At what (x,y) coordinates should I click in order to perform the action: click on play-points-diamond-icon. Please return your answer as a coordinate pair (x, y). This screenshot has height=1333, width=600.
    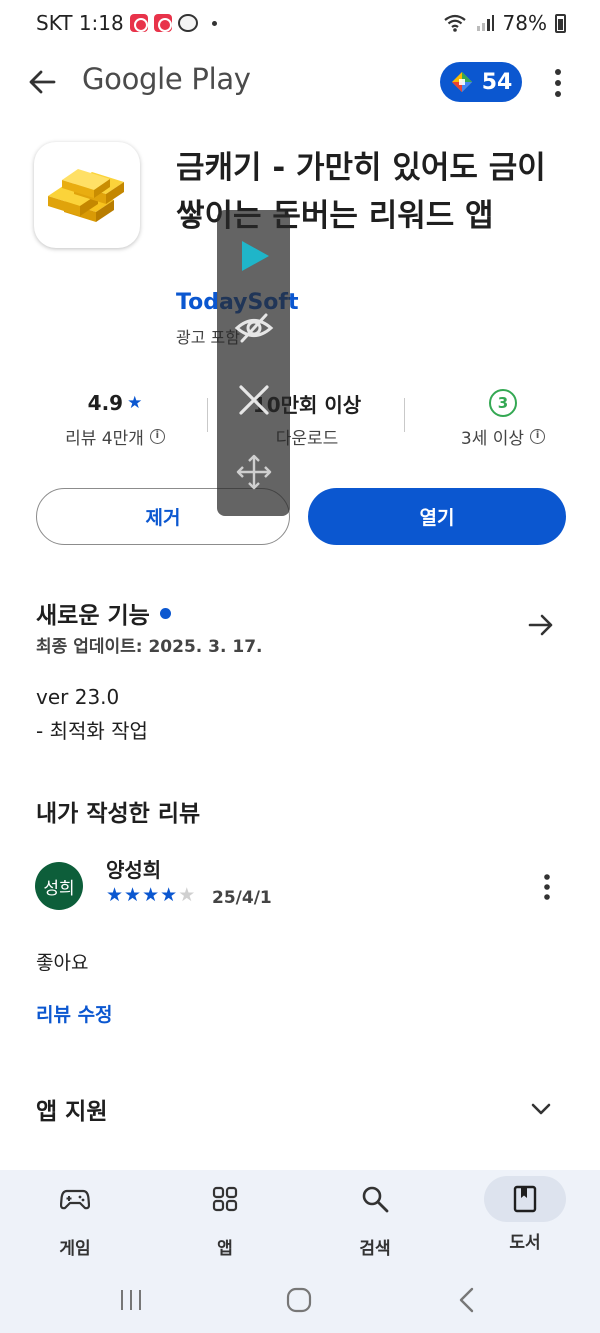
    Looking at the image, I should click on (461, 82).